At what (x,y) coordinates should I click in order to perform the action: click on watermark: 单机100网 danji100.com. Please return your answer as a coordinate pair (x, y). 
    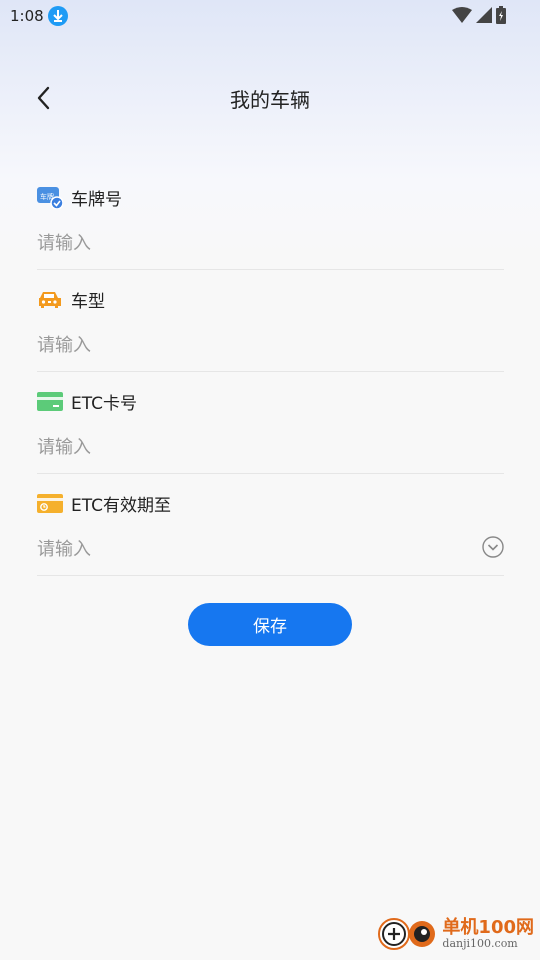
    Looking at the image, I should click on (456, 934).